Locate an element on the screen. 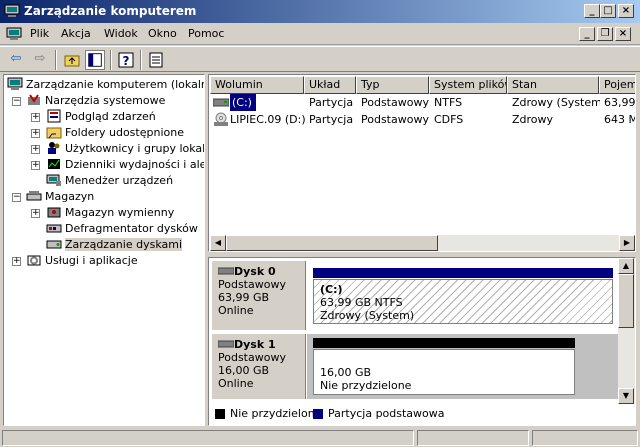  tree-item-perf-logs: Dzienniki wydajności i alerty is located at coordinates (125, 165).